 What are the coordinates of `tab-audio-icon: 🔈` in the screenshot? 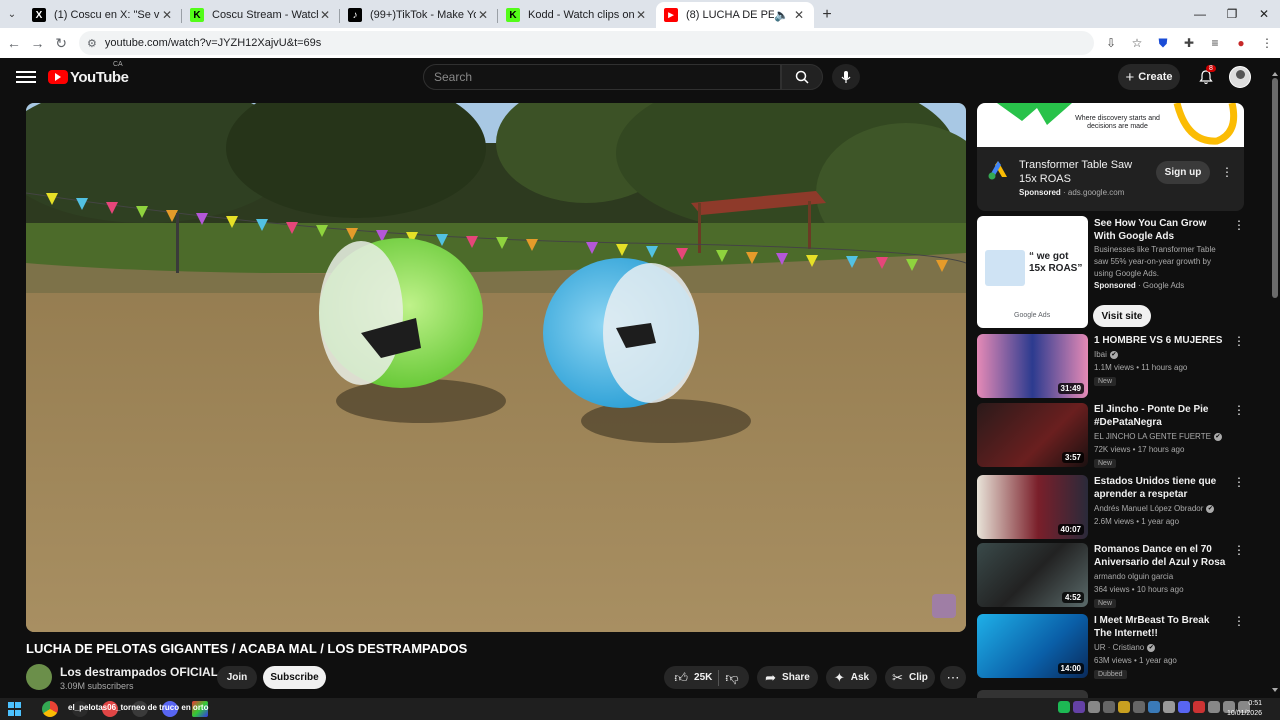 It's located at (781, 15).